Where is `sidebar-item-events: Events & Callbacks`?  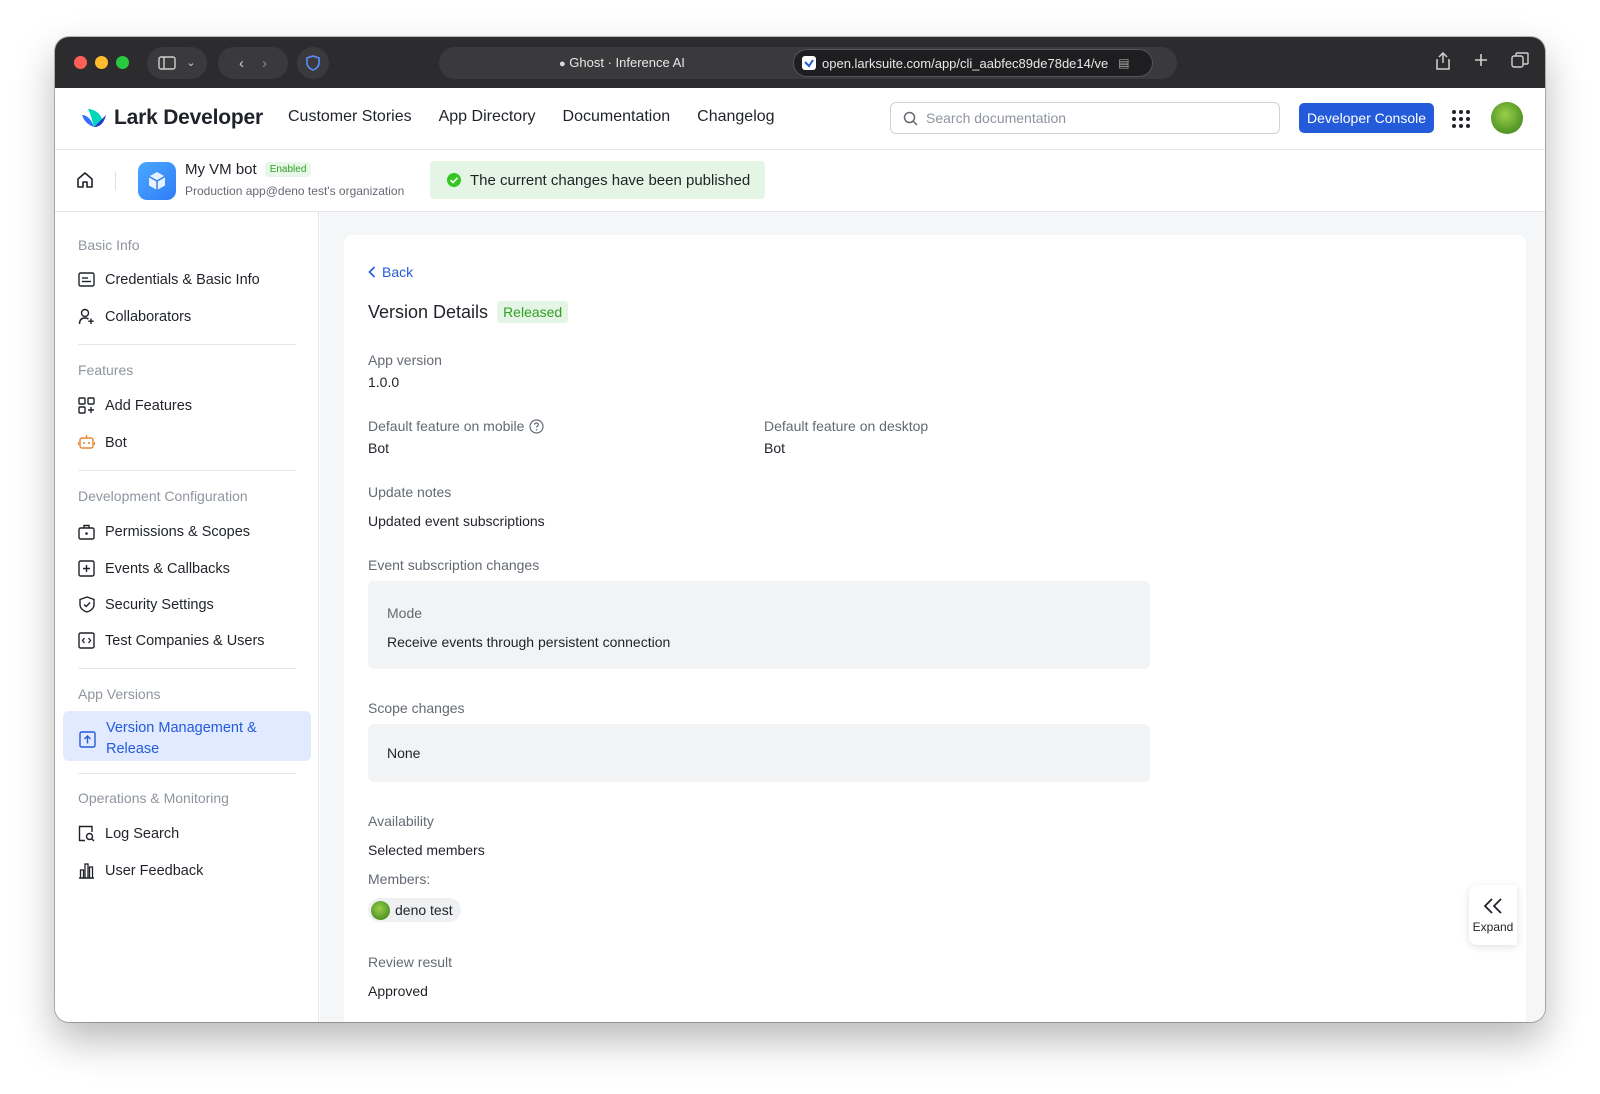
sidebar-item-events: Events & Callbacks is located at coordinates (154, 568).